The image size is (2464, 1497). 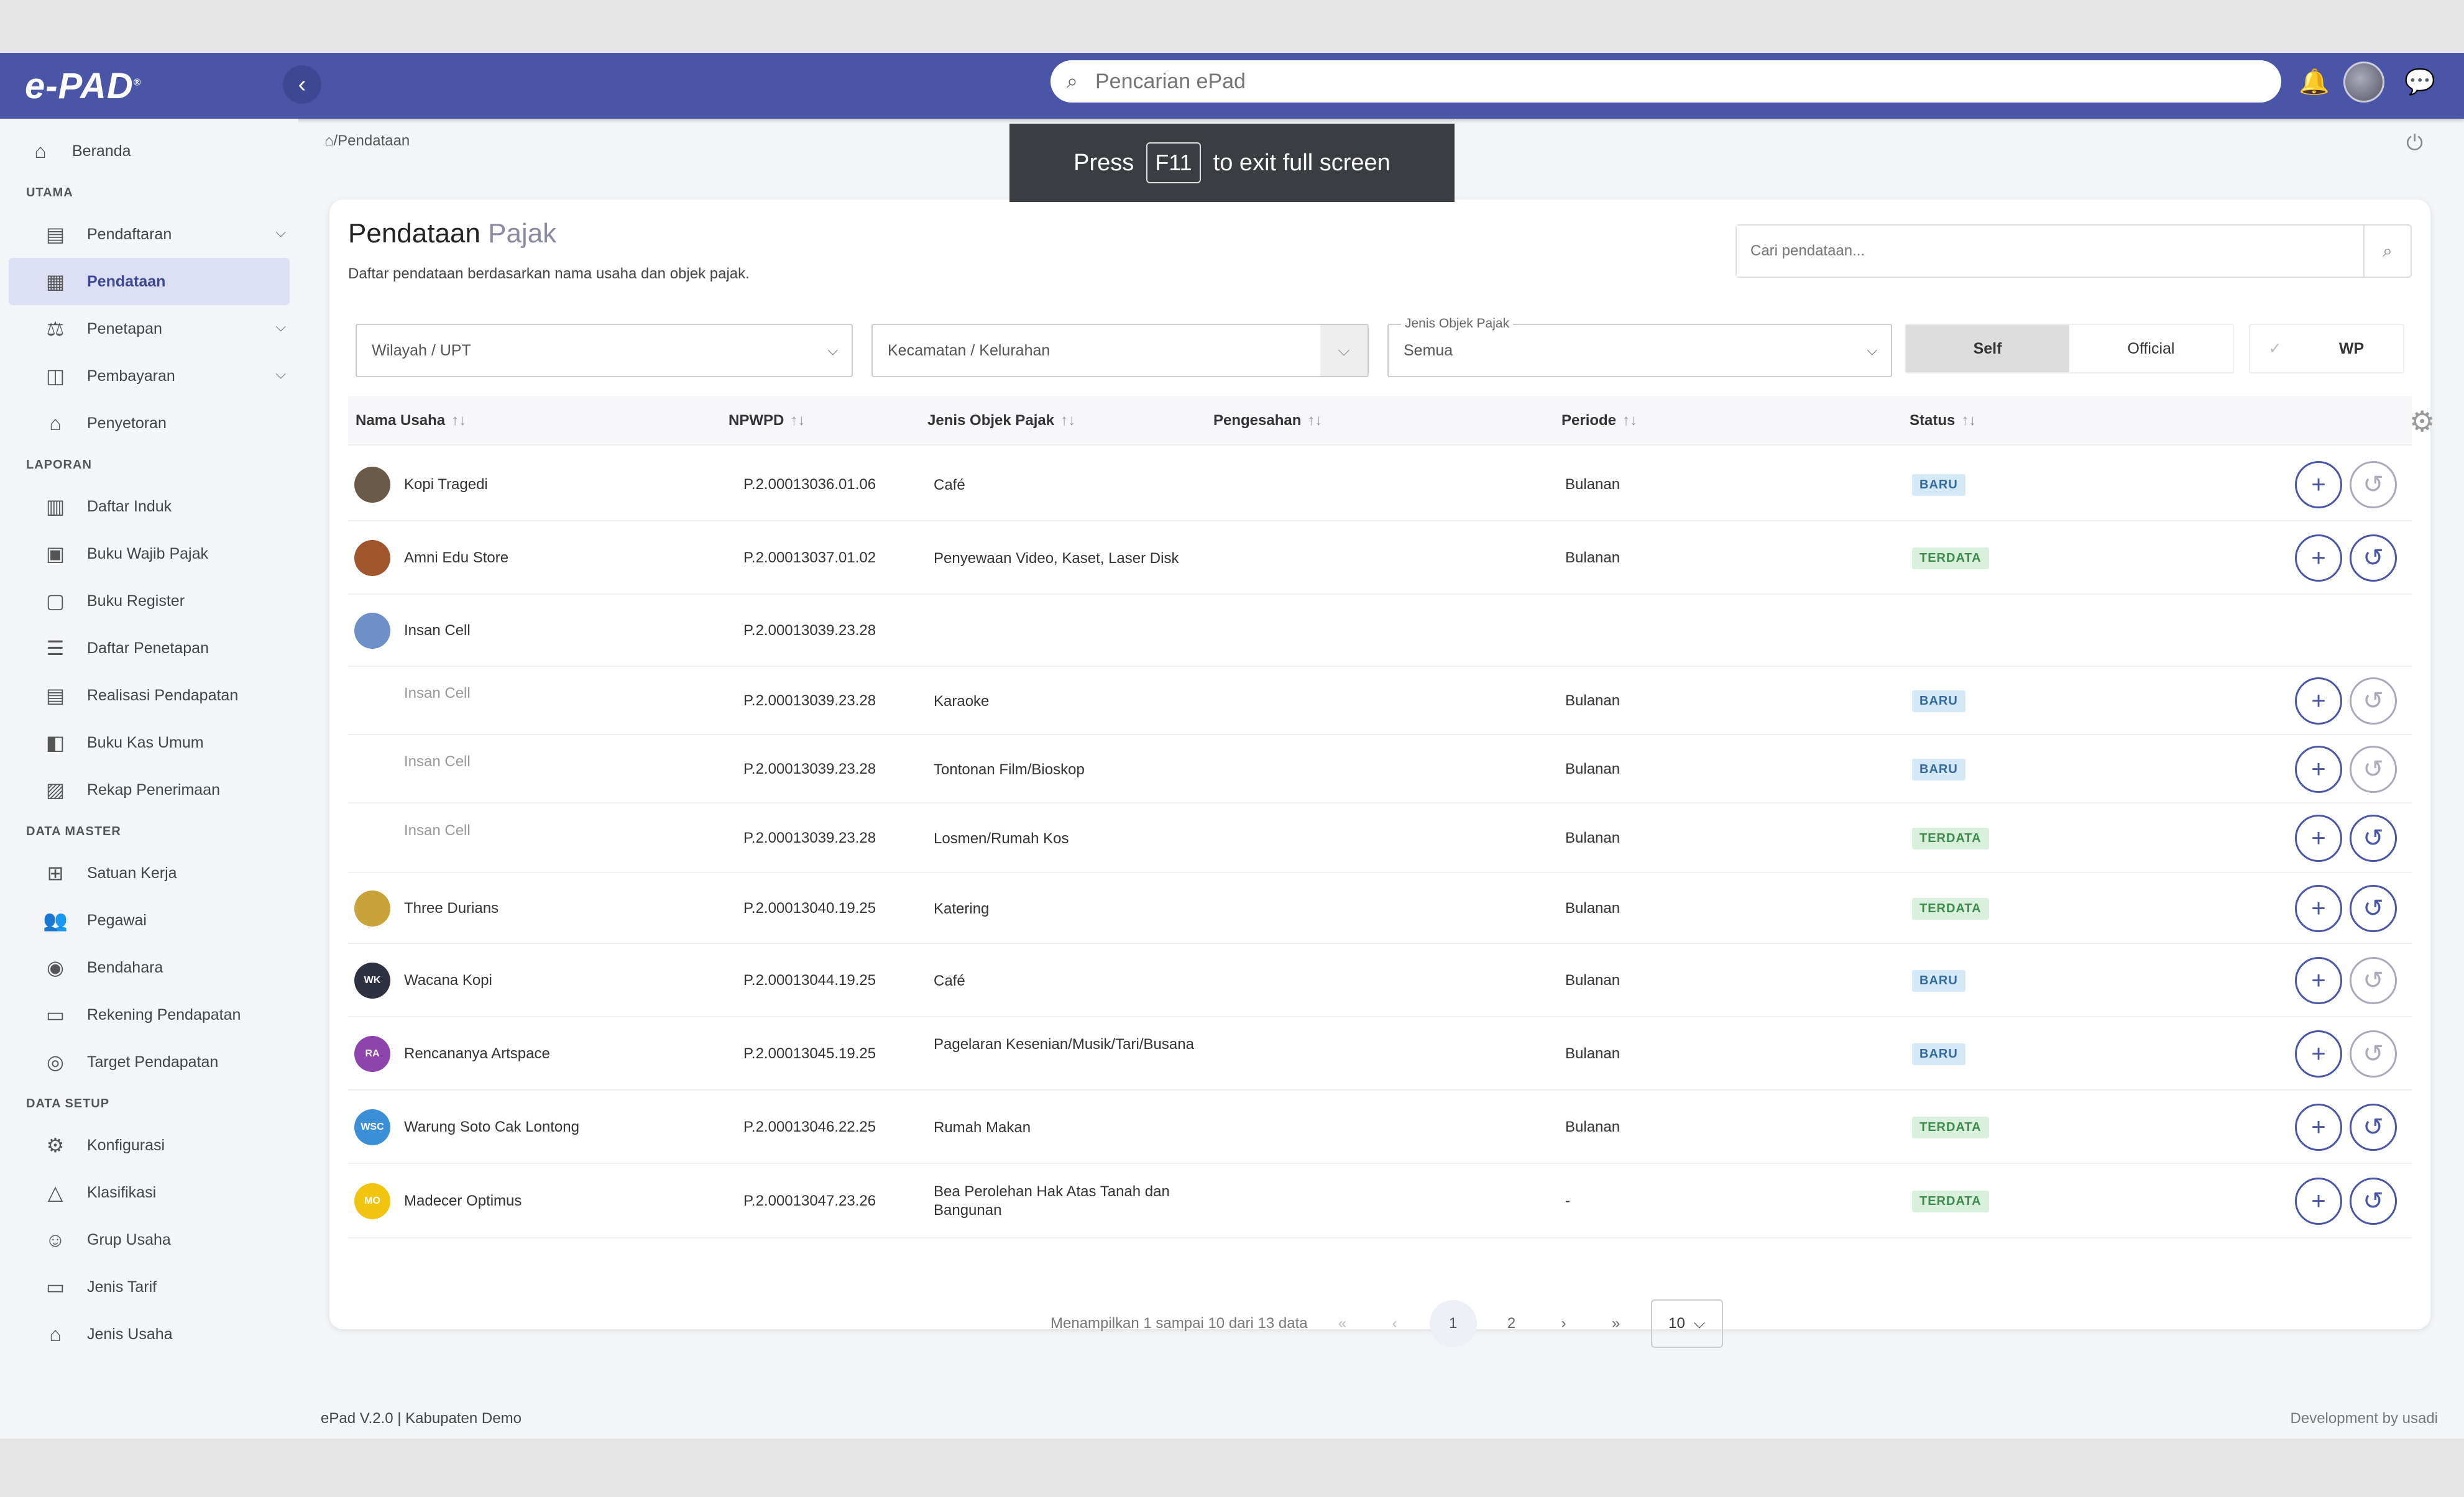 What do you see at coordinates (149, 151) in the screenshot?
I see `sidebar-item-beranda: ⌂ Beranda` at bounding box center [149, 151].